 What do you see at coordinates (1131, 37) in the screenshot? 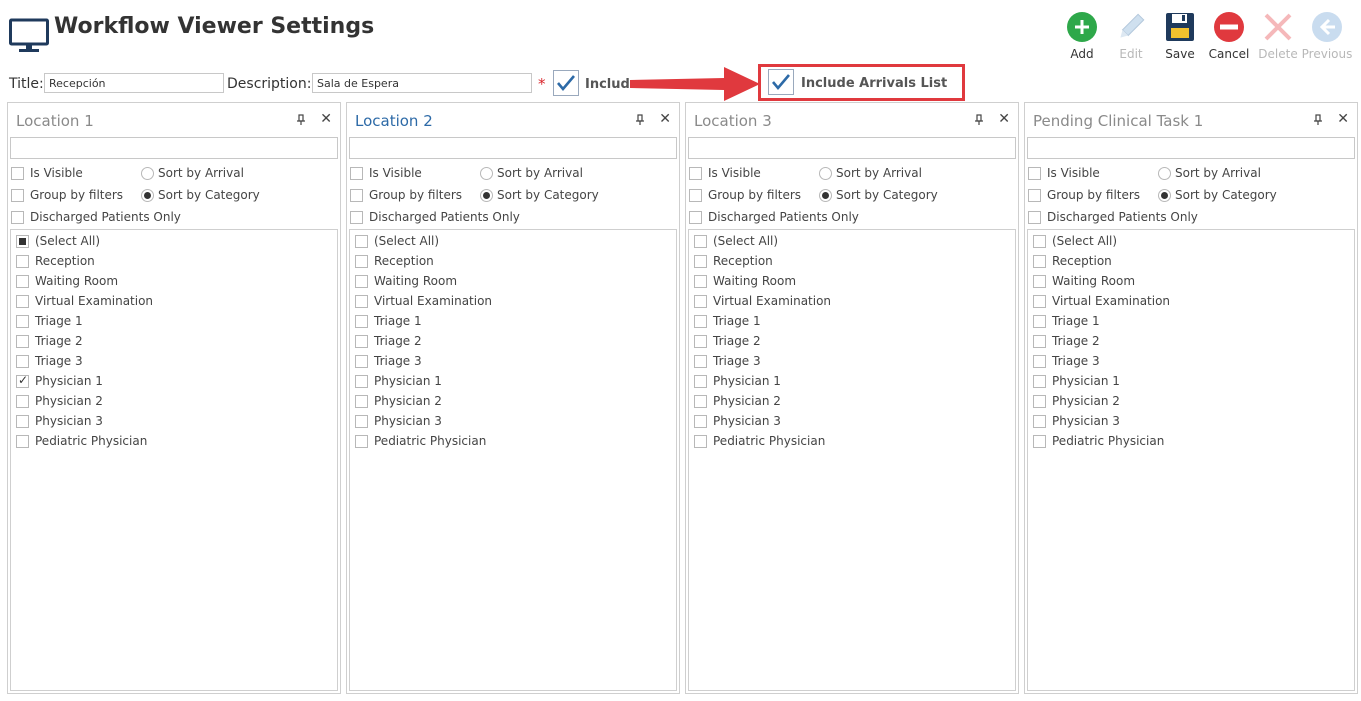
I see `edit-button: Edit` at bounding box center [1131, 37].